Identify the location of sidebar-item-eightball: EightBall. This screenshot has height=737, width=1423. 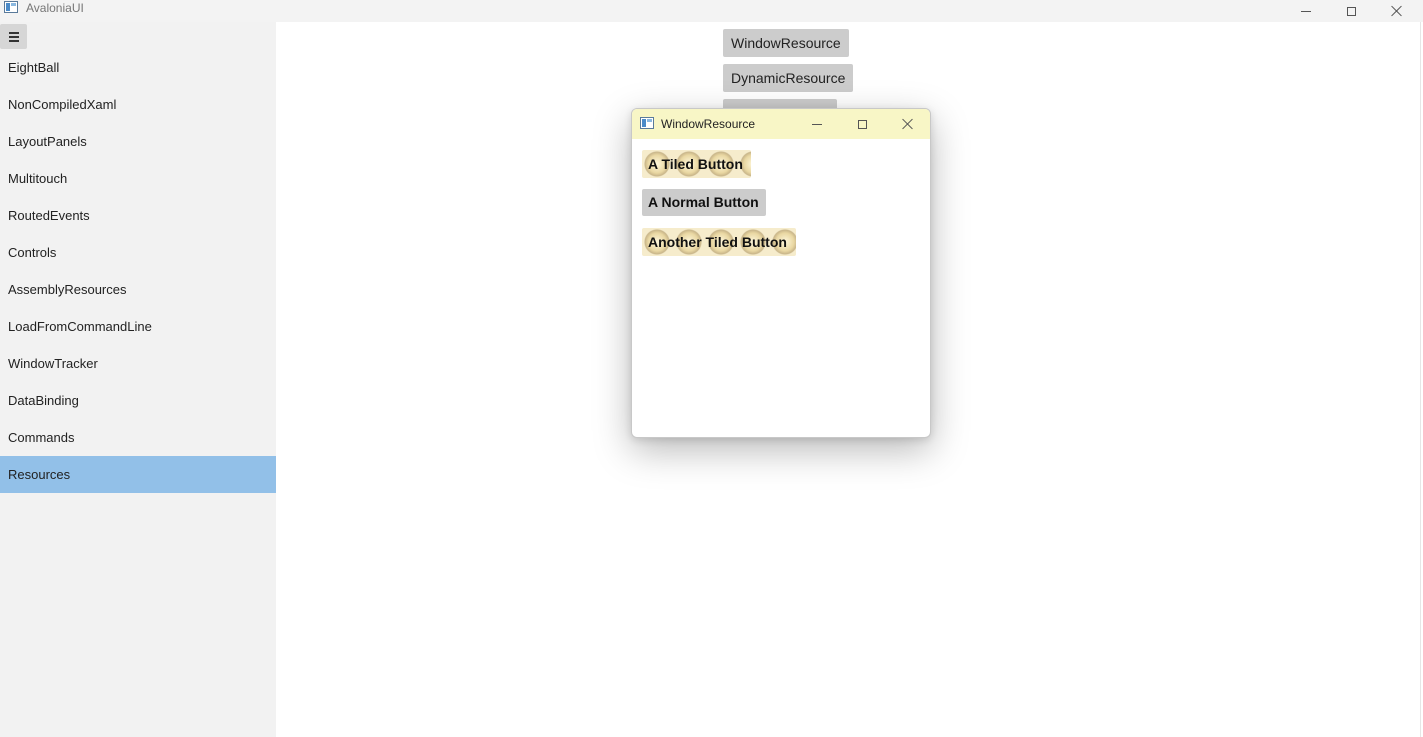
(138, 67).